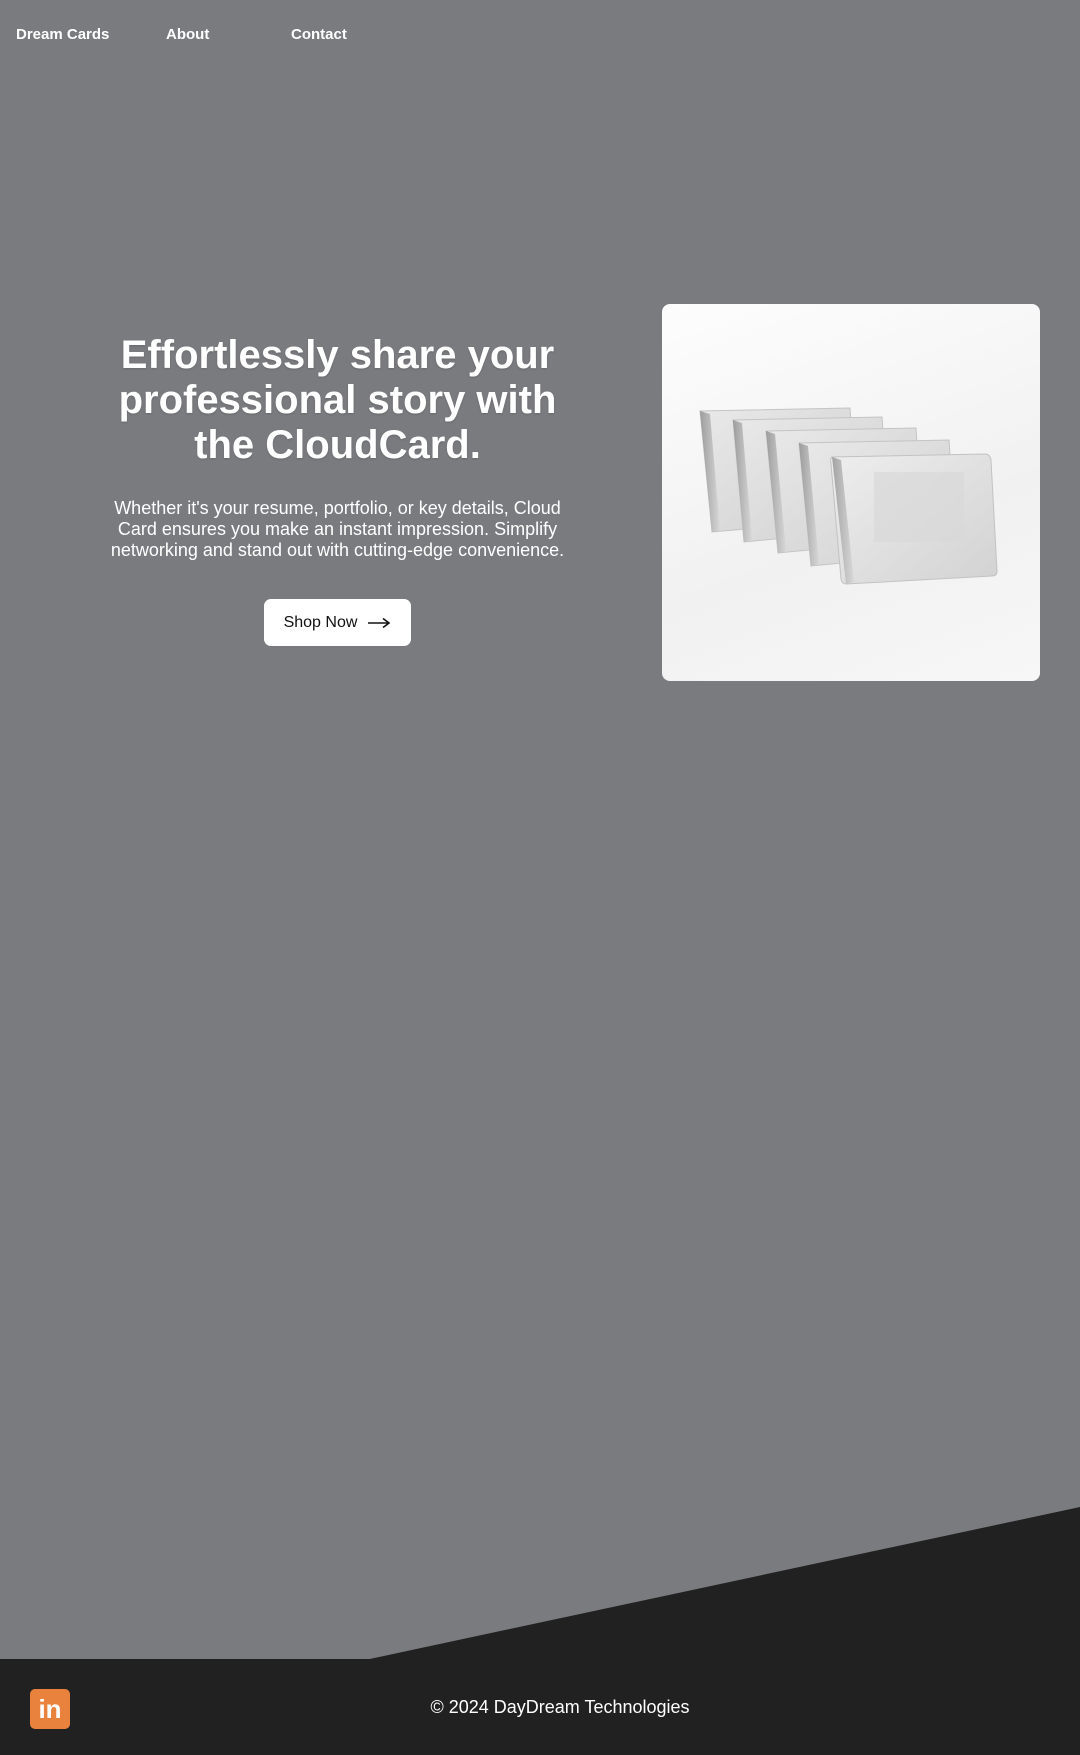 Image resolution: width=1080 pixels, height=1755 pixels. I want to click on stacked-cards-icon, so click(848, 496).